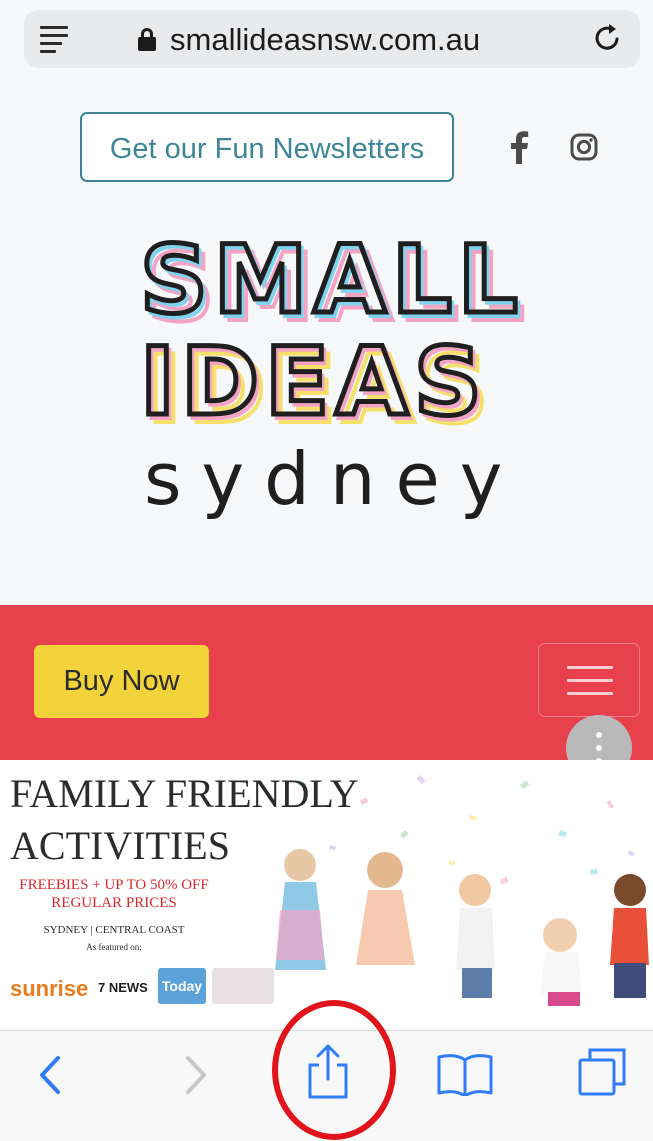  What do you see at coordinates (114, 947) in the screenshot?
I see `banner-featured: As featured on;` at bounding box center [114, 947].